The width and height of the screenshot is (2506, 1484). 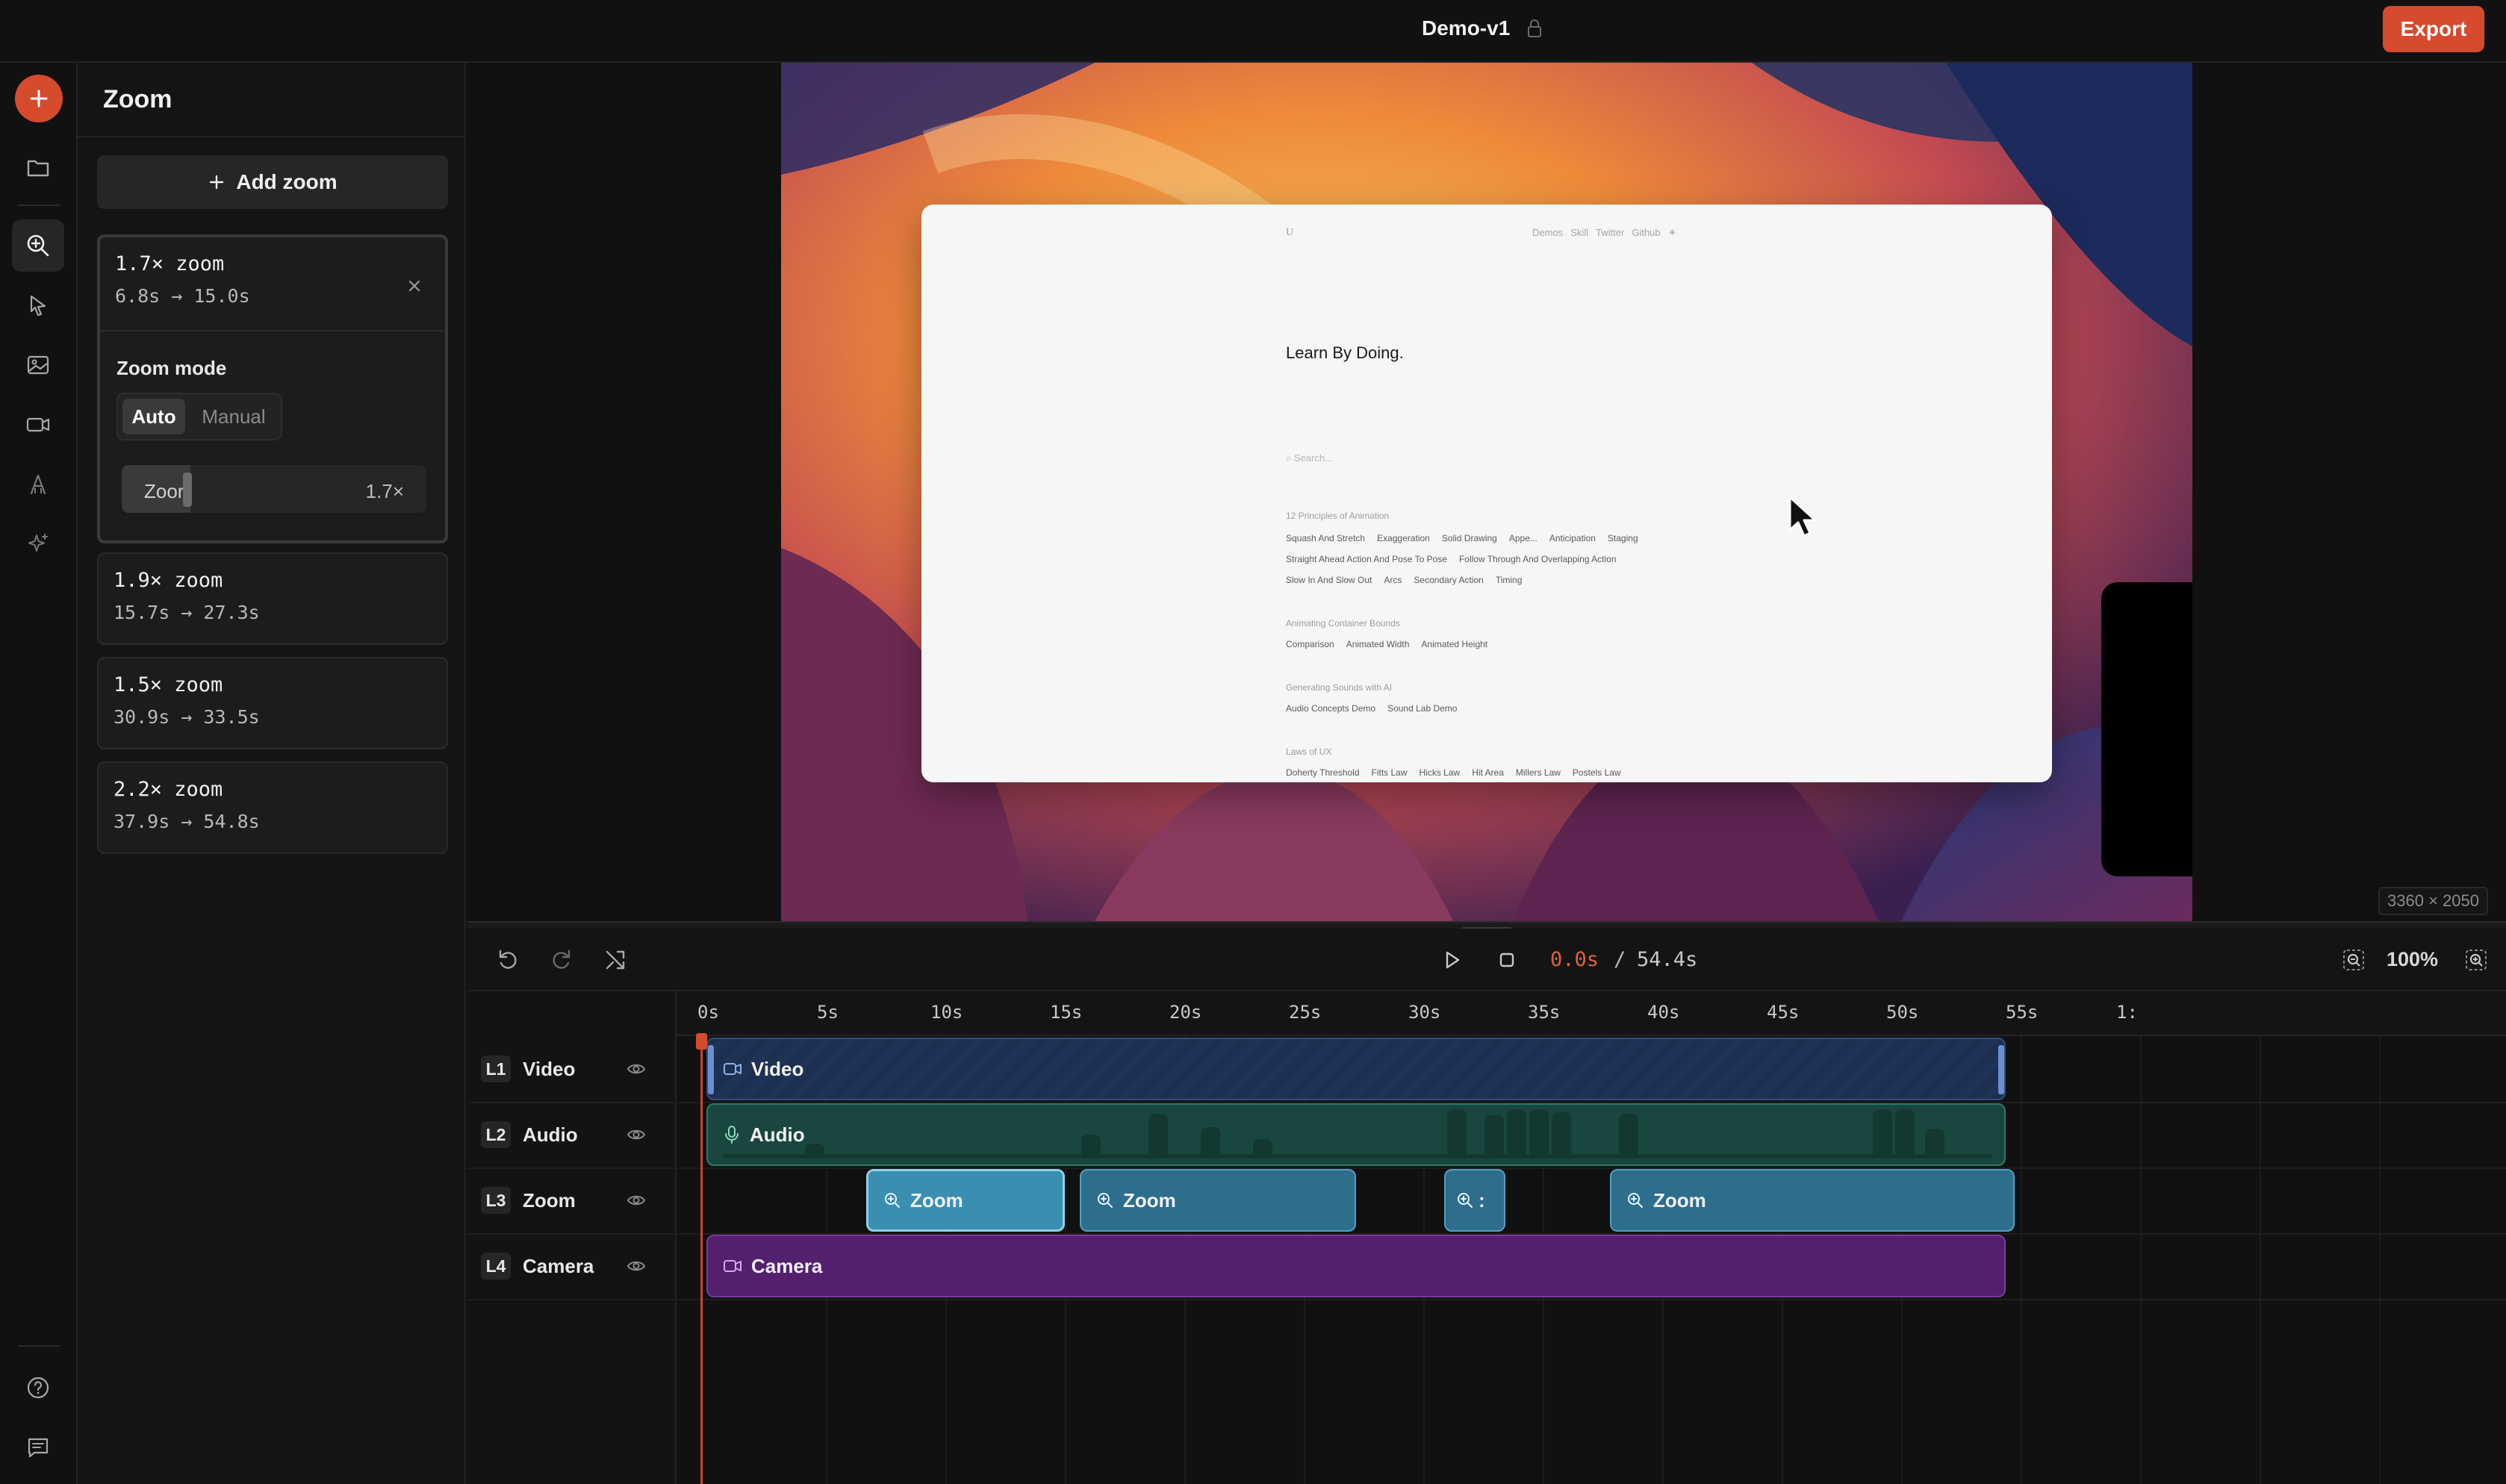 What do you see at coordinates (701, 1258) in the screenshot?
I see `playhead` at bounding box center [701, 1258].